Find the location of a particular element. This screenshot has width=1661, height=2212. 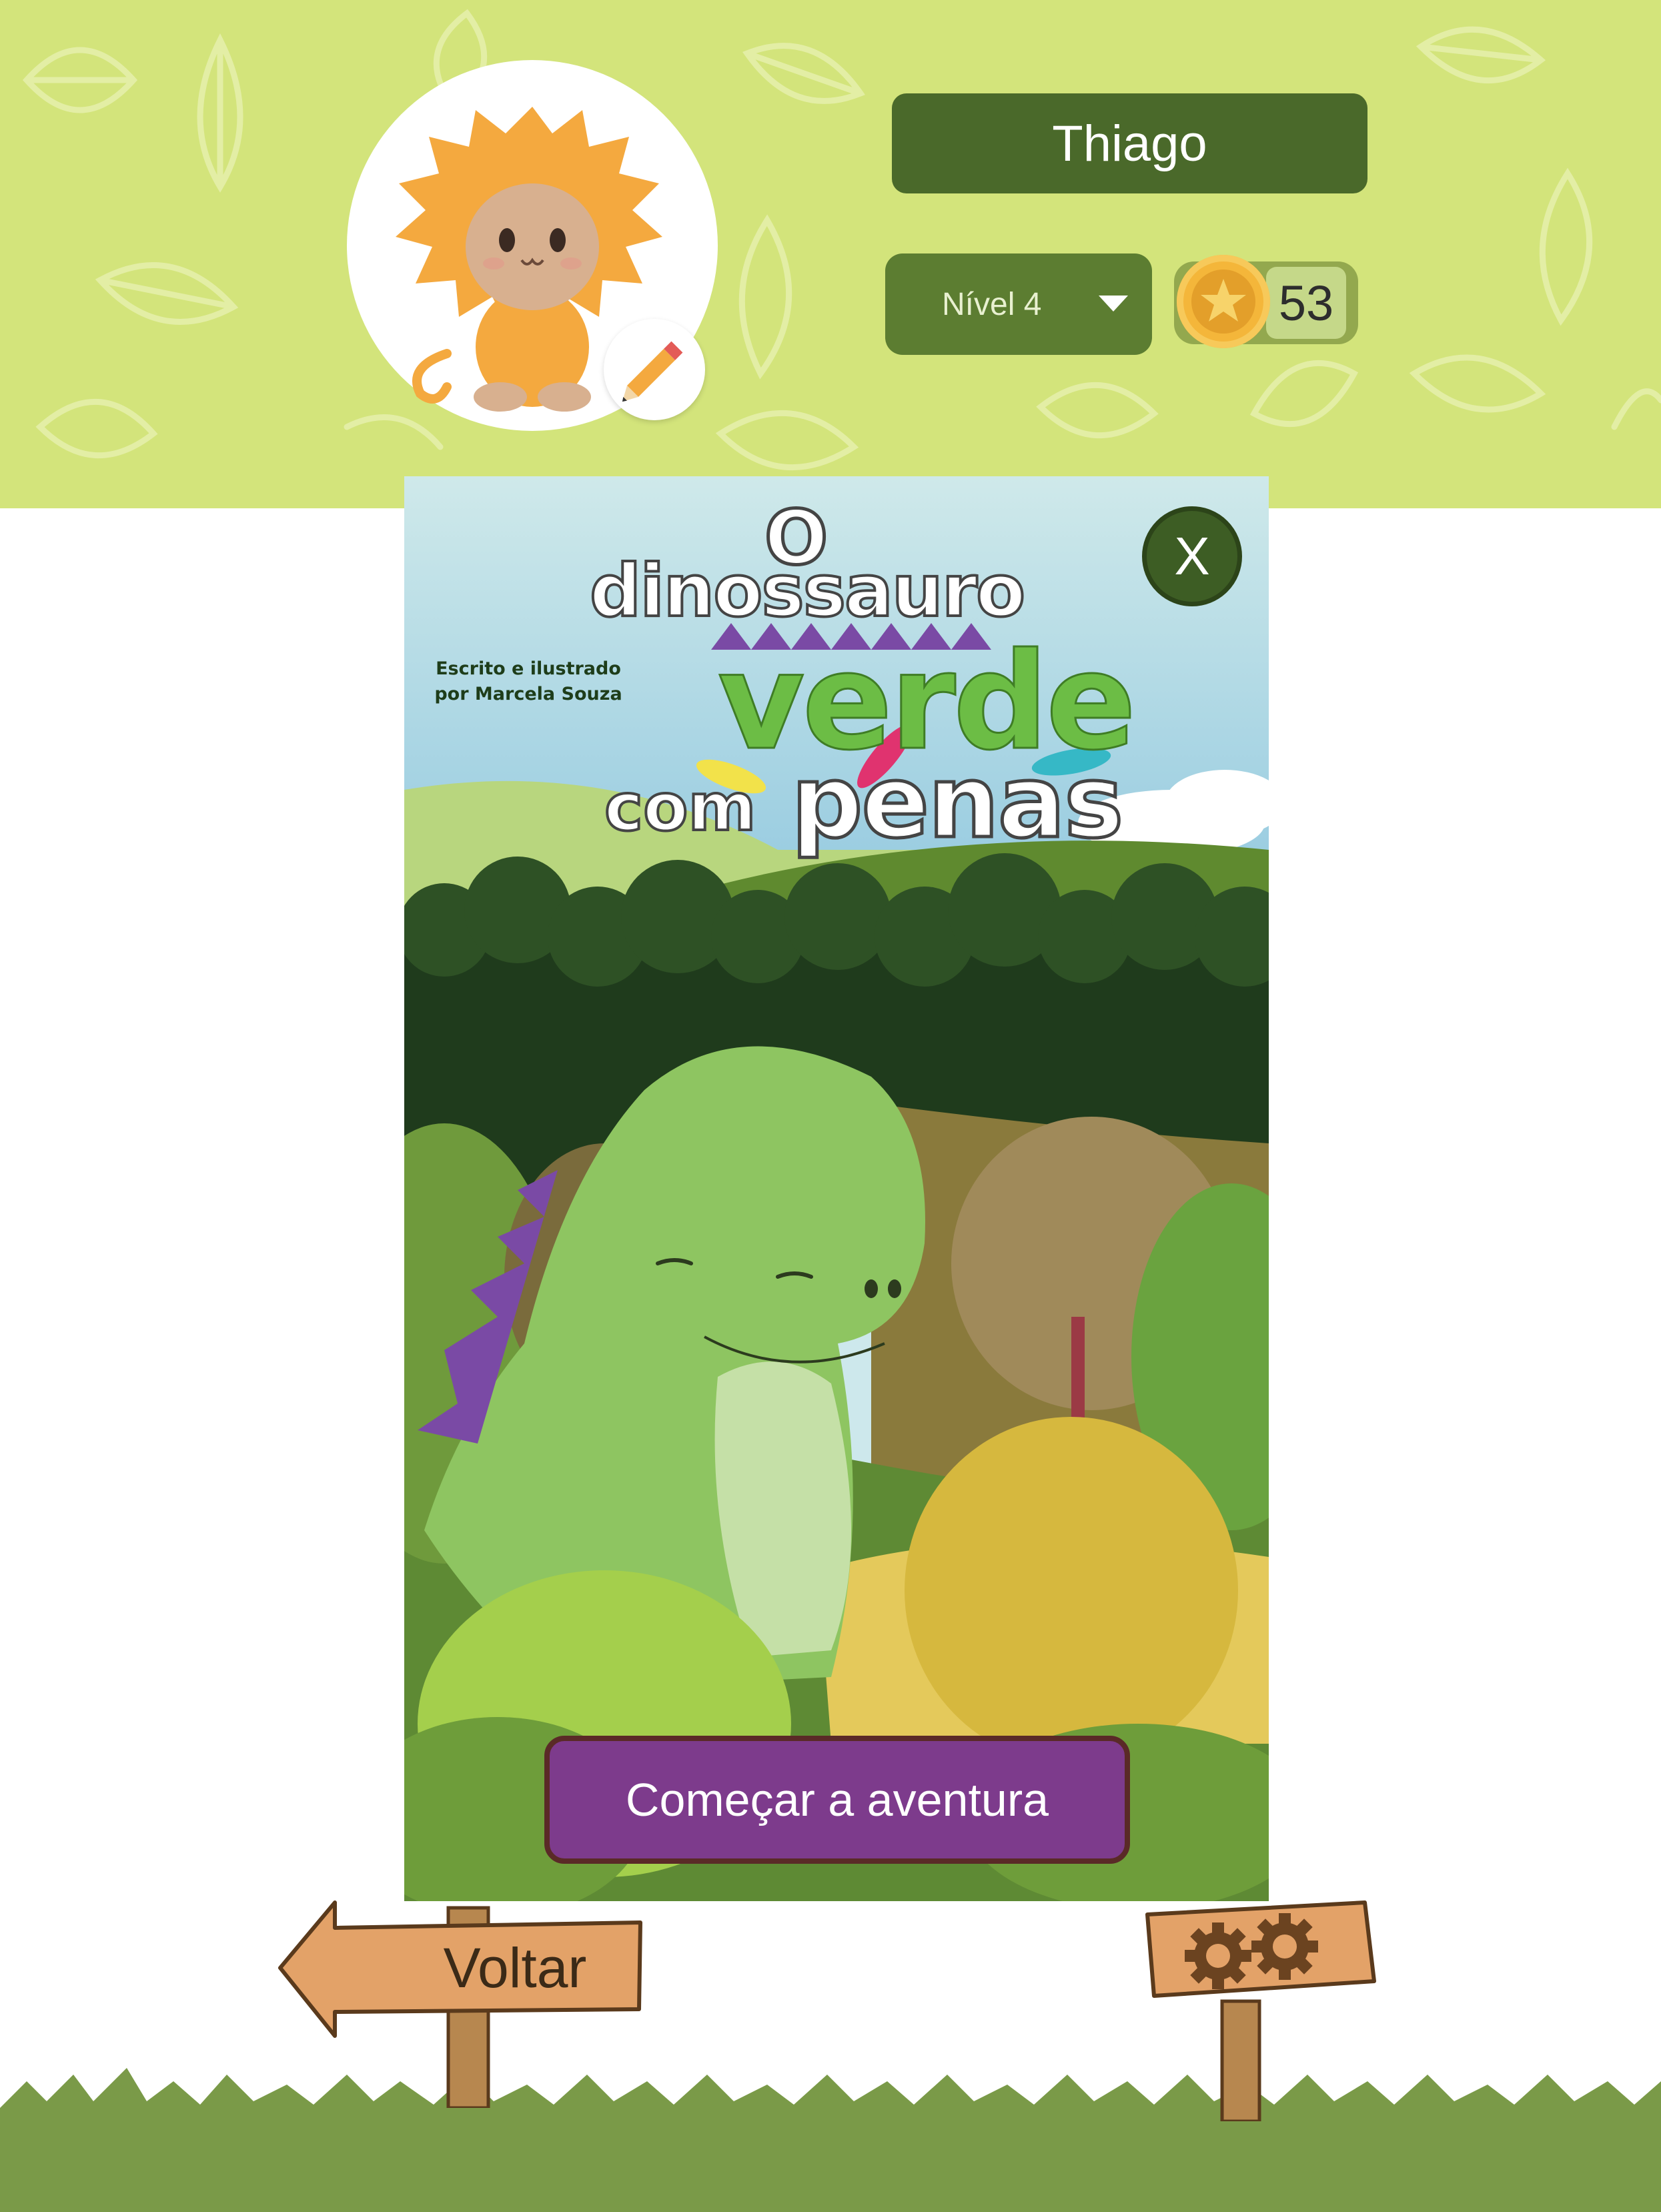

star-coin-icon is located at coordinates (1223, 301).